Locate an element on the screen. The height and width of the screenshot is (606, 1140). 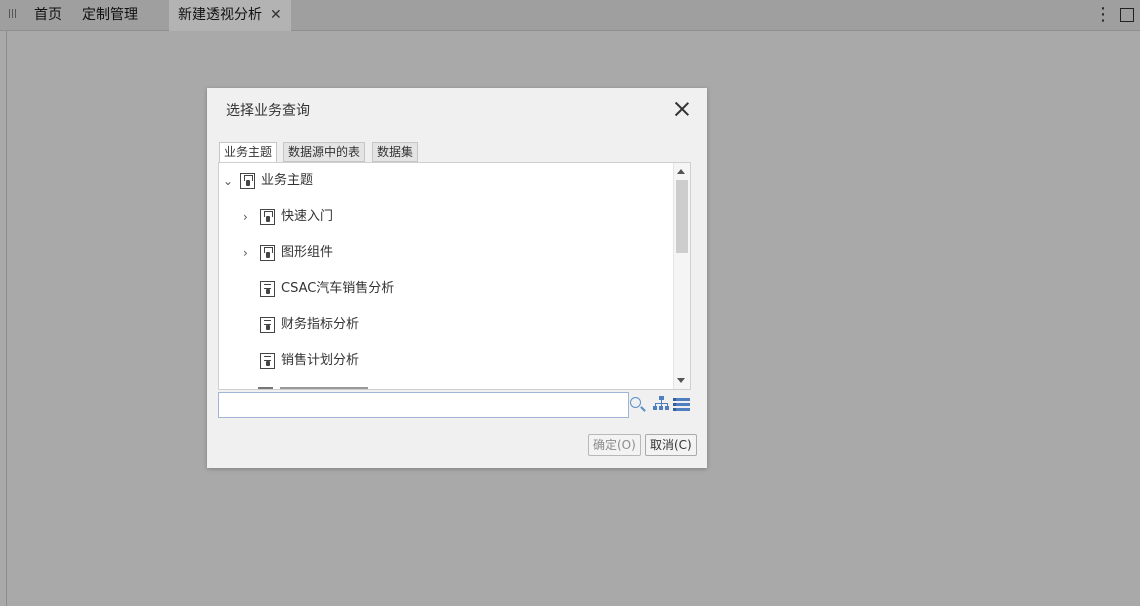
tab-new-pivot-analysis-label: 新建透视分析 is located at coordinates (220, 15).